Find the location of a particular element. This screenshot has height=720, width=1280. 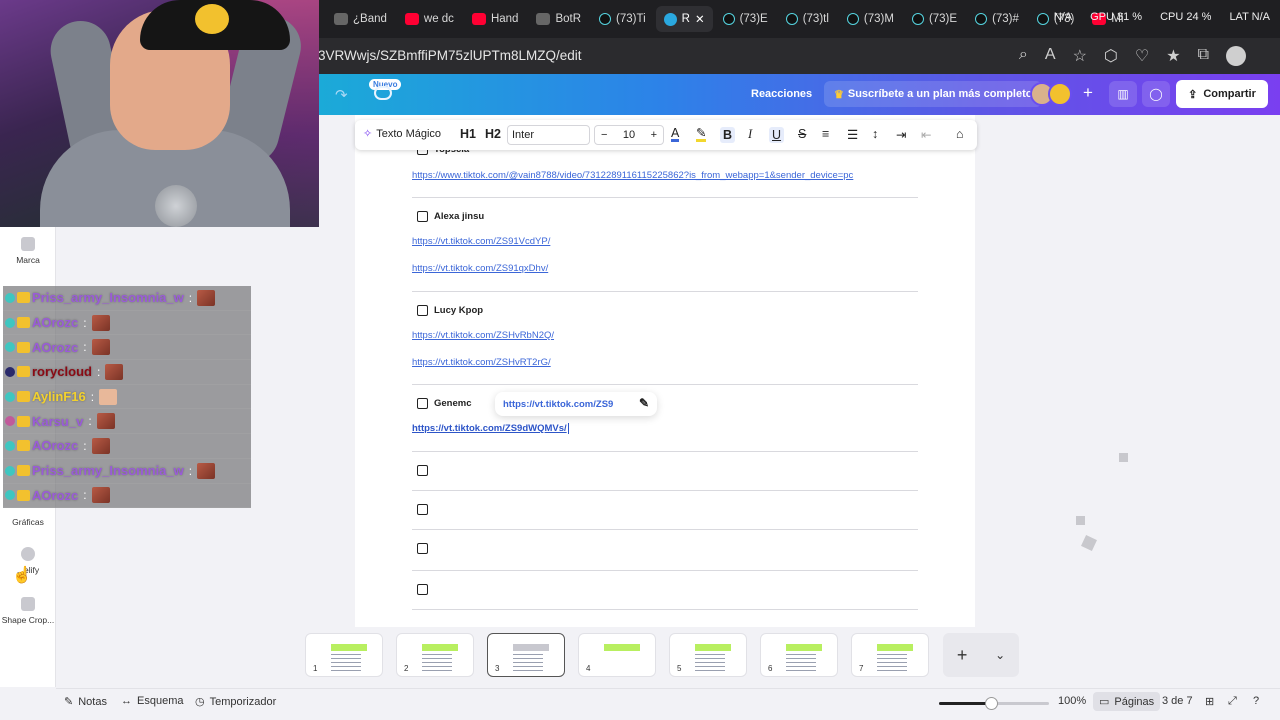

tiktok-link-selected: https://vt.tiktok.com/ZS9dWQMVs/ is located at coordinates (490, 428).